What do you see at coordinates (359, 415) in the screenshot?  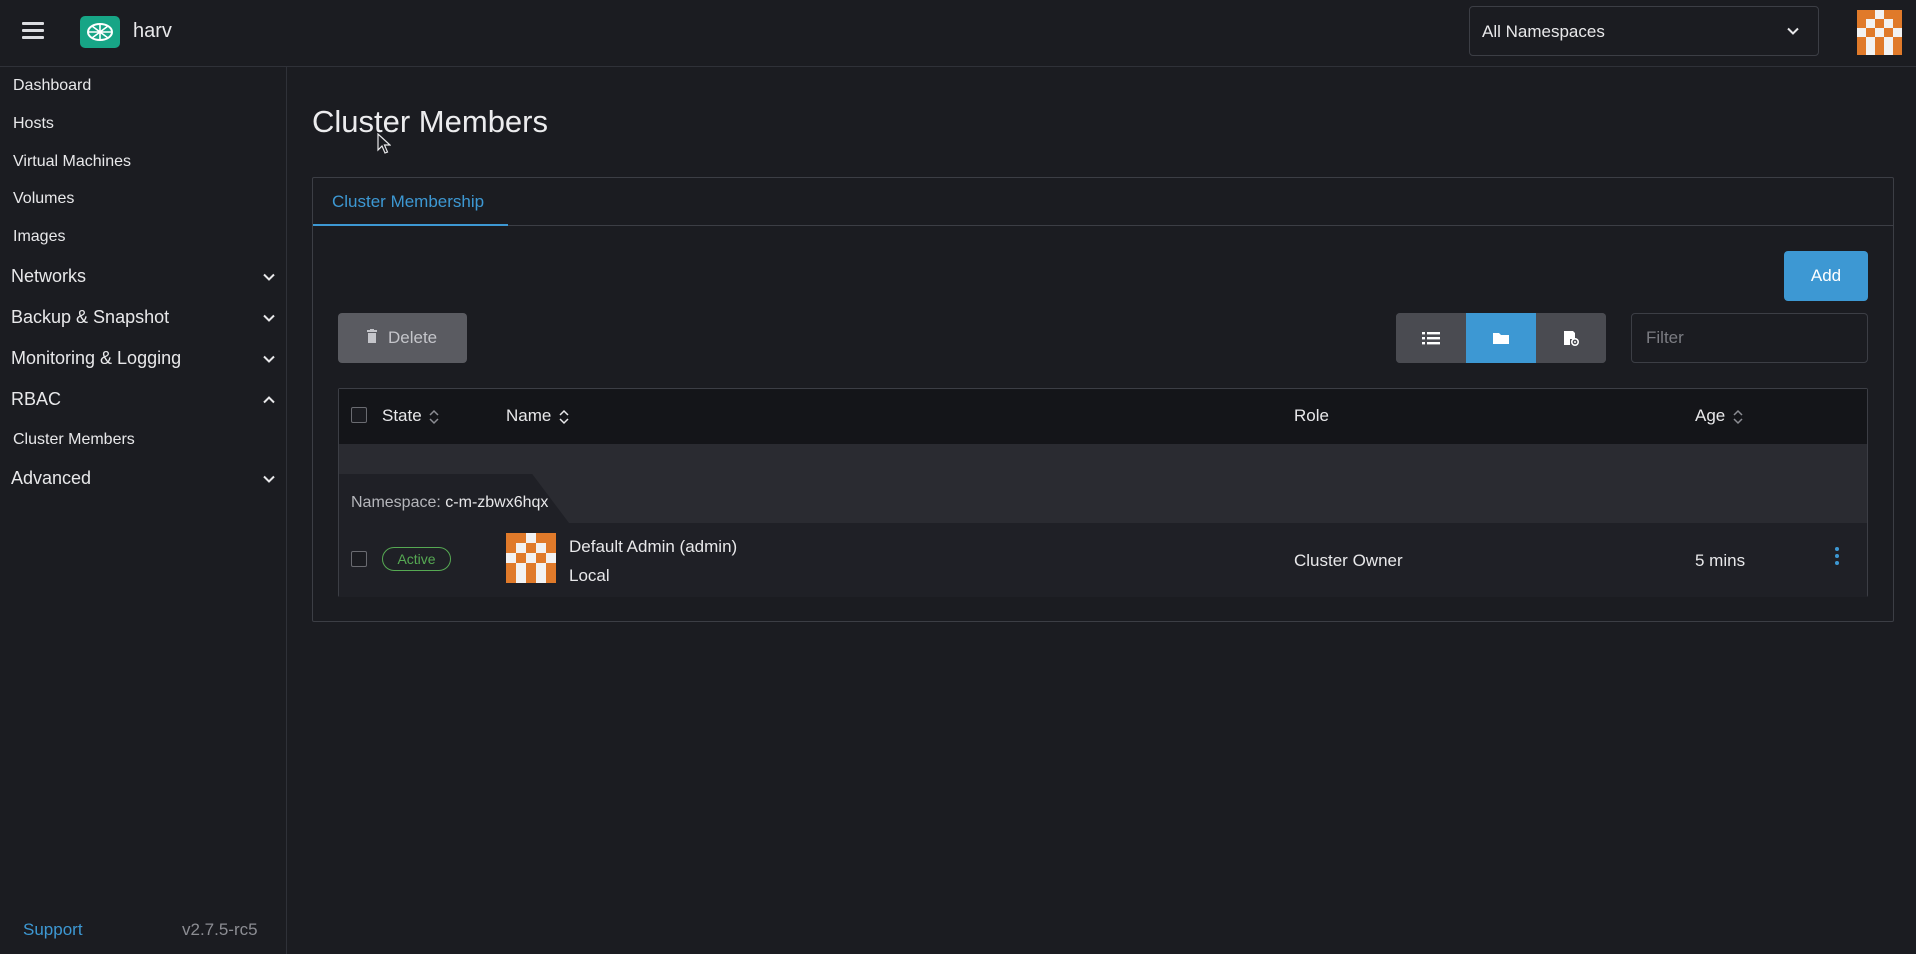 I see `select-all-checkbox` at bounding box center [359, 415].